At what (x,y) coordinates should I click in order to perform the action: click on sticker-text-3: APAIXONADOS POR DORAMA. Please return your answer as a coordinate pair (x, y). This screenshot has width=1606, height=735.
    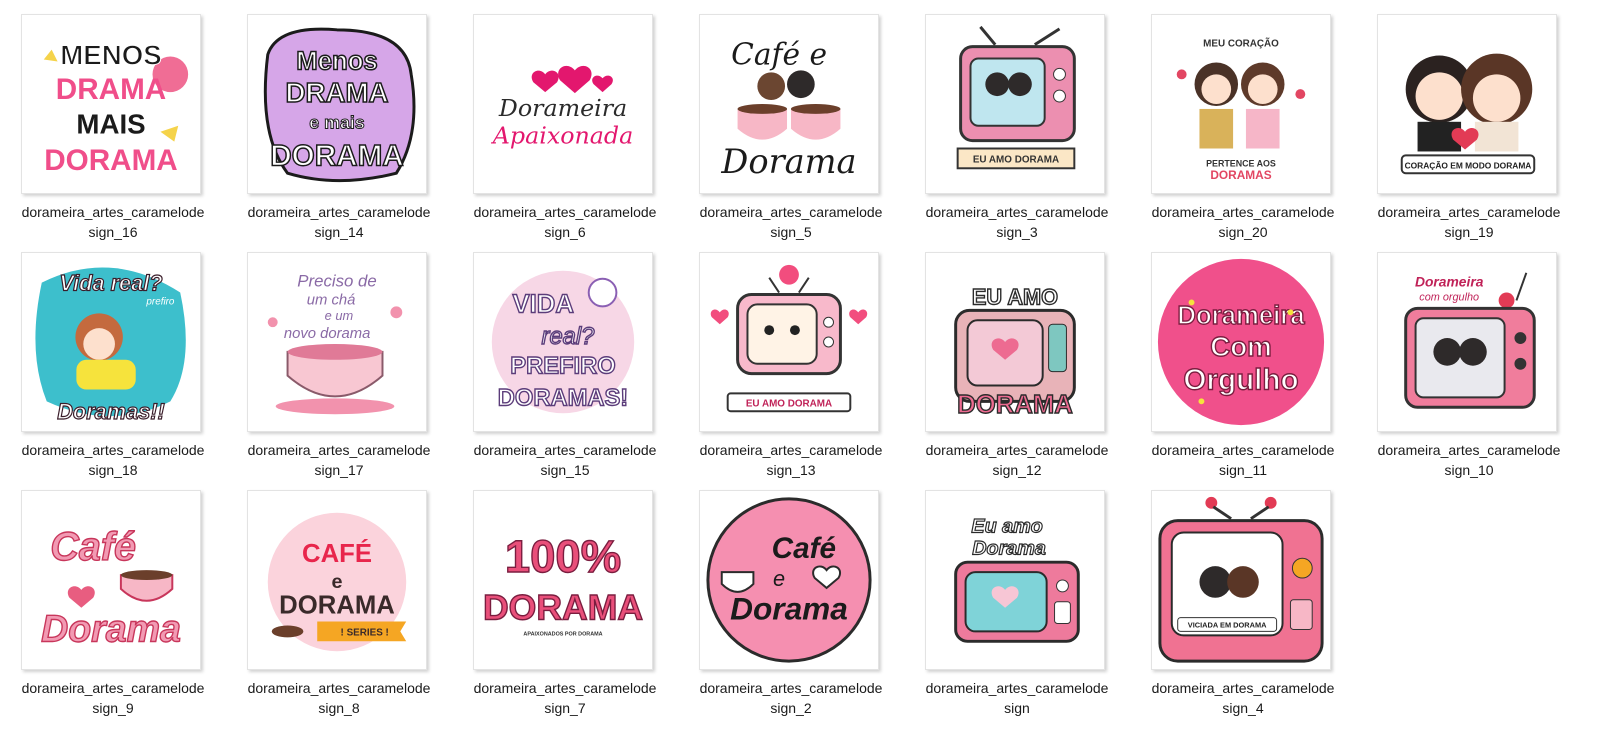
    Looking at the image, I should click on (562, 634).